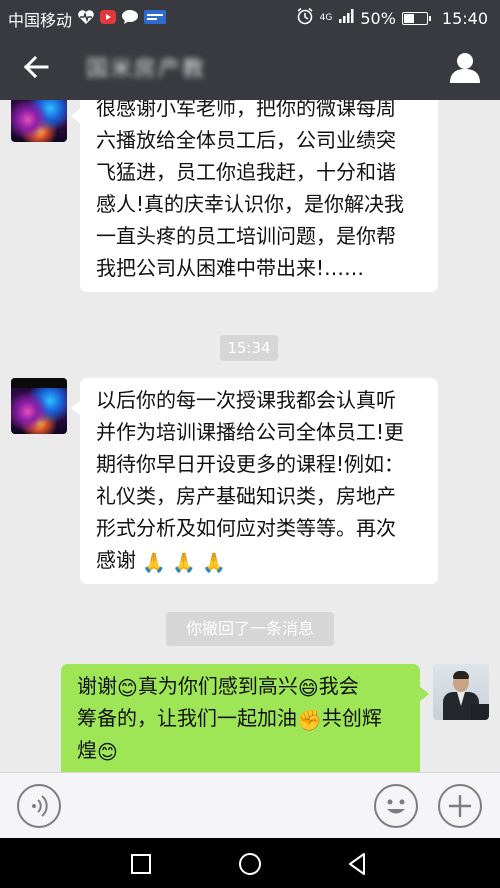  I want to click on input-bar, so click(250, 805).